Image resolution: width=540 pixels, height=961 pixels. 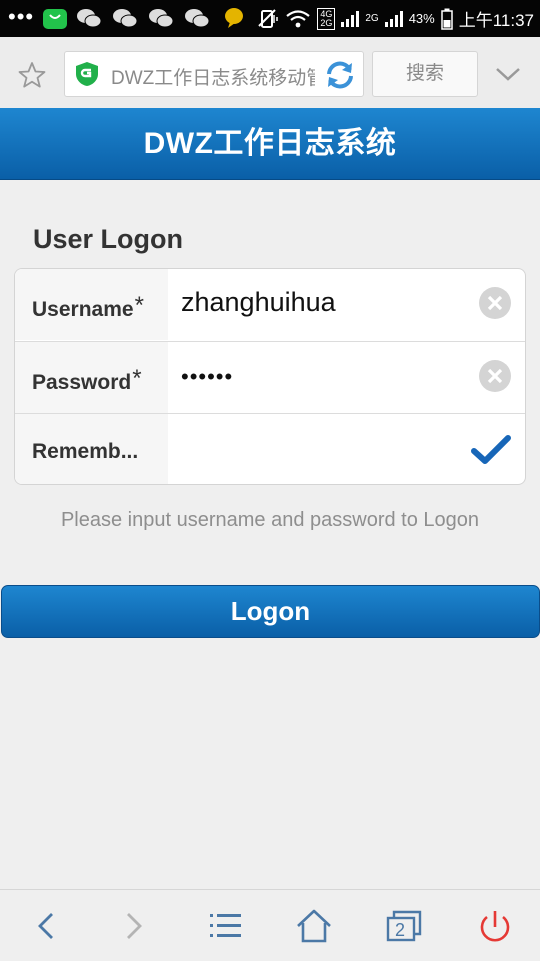 What do you see at coordinates (425, 74) in the screenshot?
I see `search-button: 搜索` at bounding box center [425, 74].